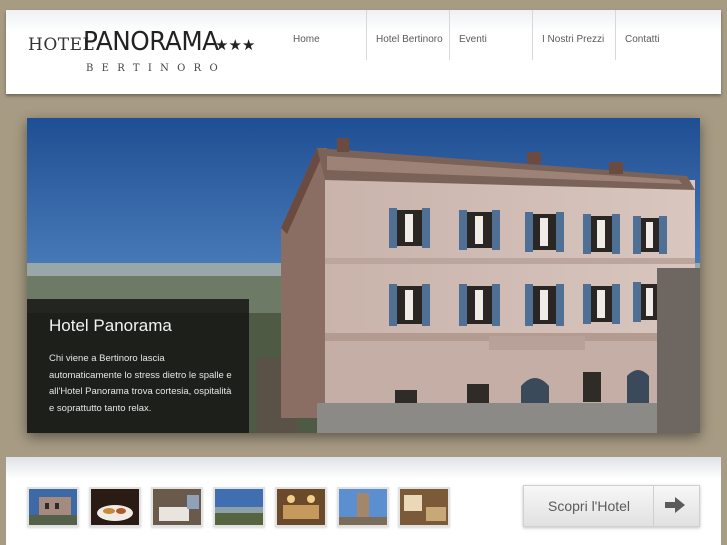 The image size is (727, 545). What do you see at coordinates (575, 35) in the screenshot?
I see `nav-prezzi: I Nostri Prezzi` at bounding box center [575, 35].